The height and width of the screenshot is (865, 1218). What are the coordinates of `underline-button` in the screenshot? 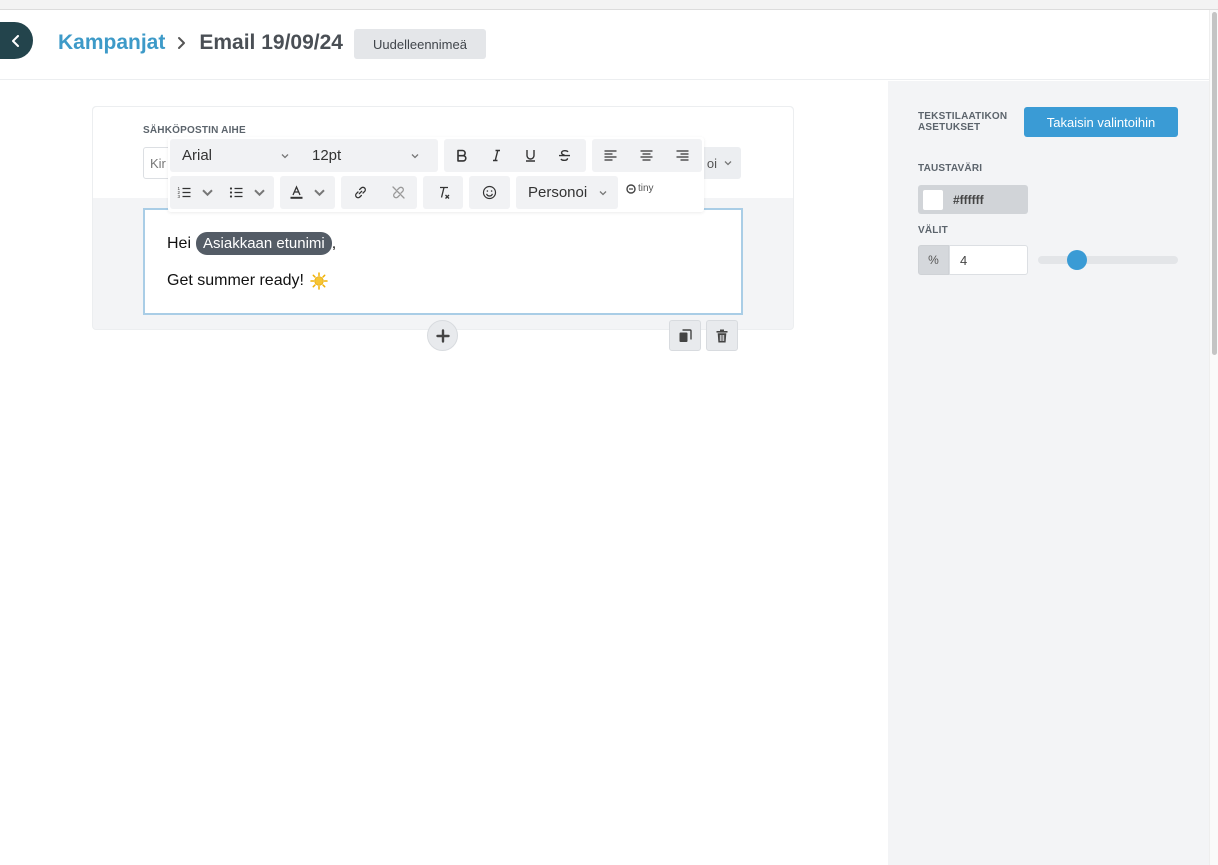 It's located at (530, 155).